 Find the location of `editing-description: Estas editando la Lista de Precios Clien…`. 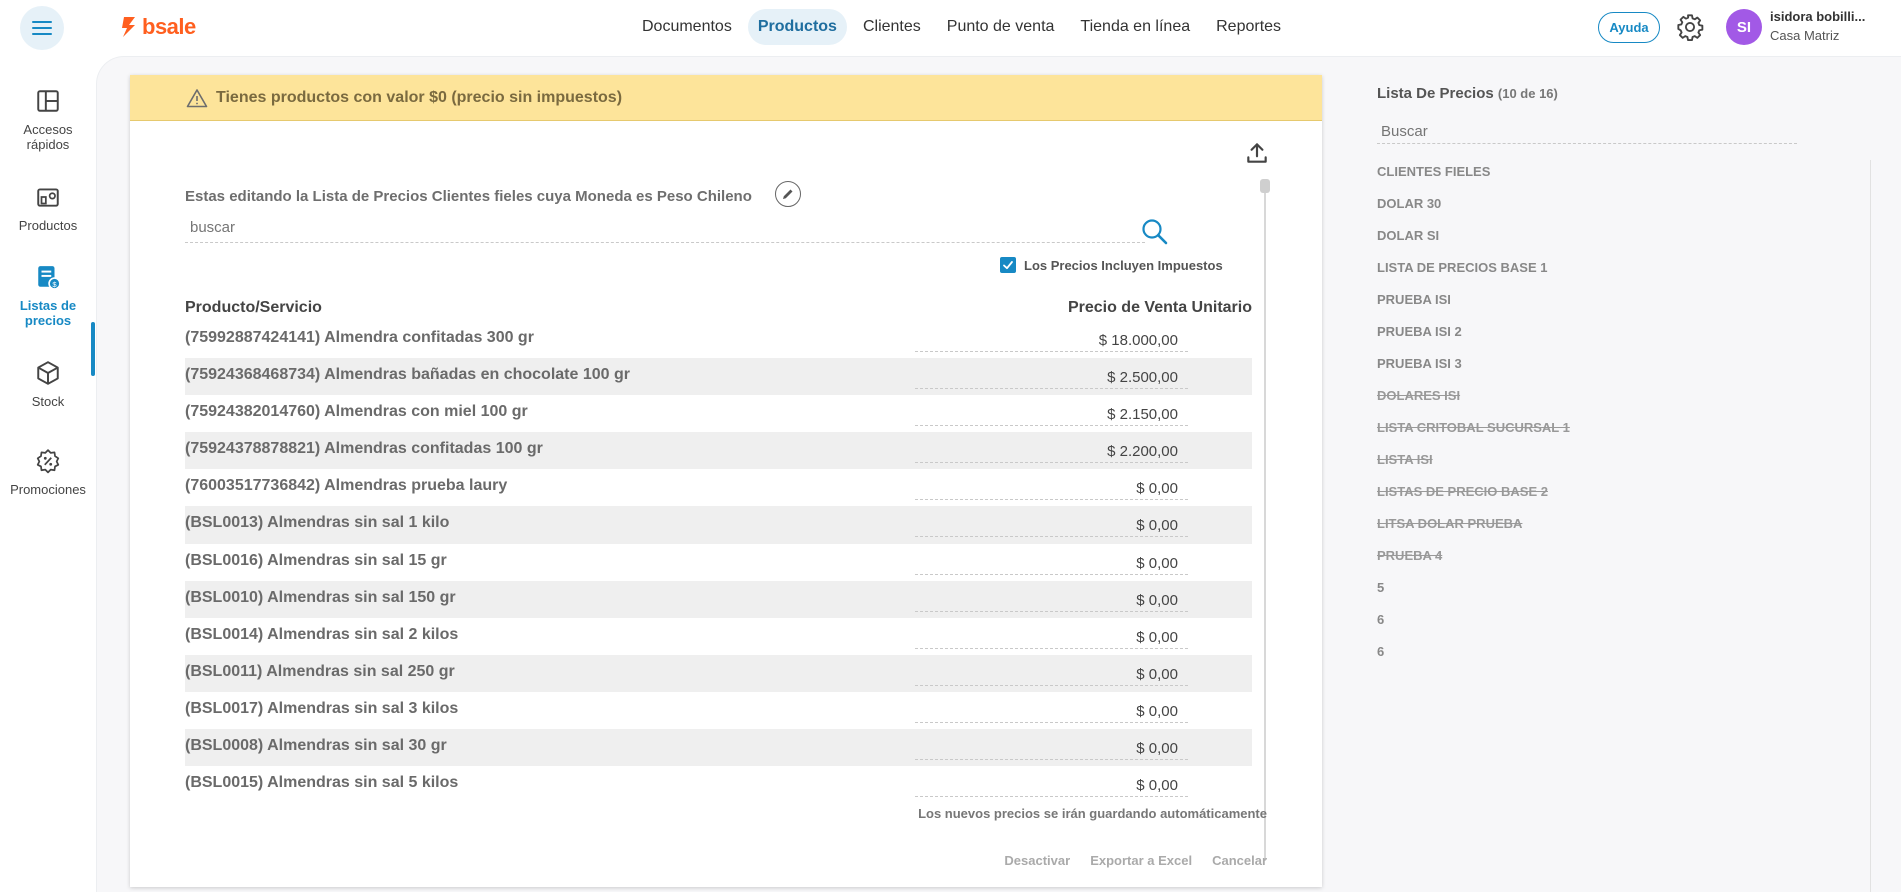

editing-description: Estas editando la Lista de Precios Clien… is located at coordinates (468, 196).